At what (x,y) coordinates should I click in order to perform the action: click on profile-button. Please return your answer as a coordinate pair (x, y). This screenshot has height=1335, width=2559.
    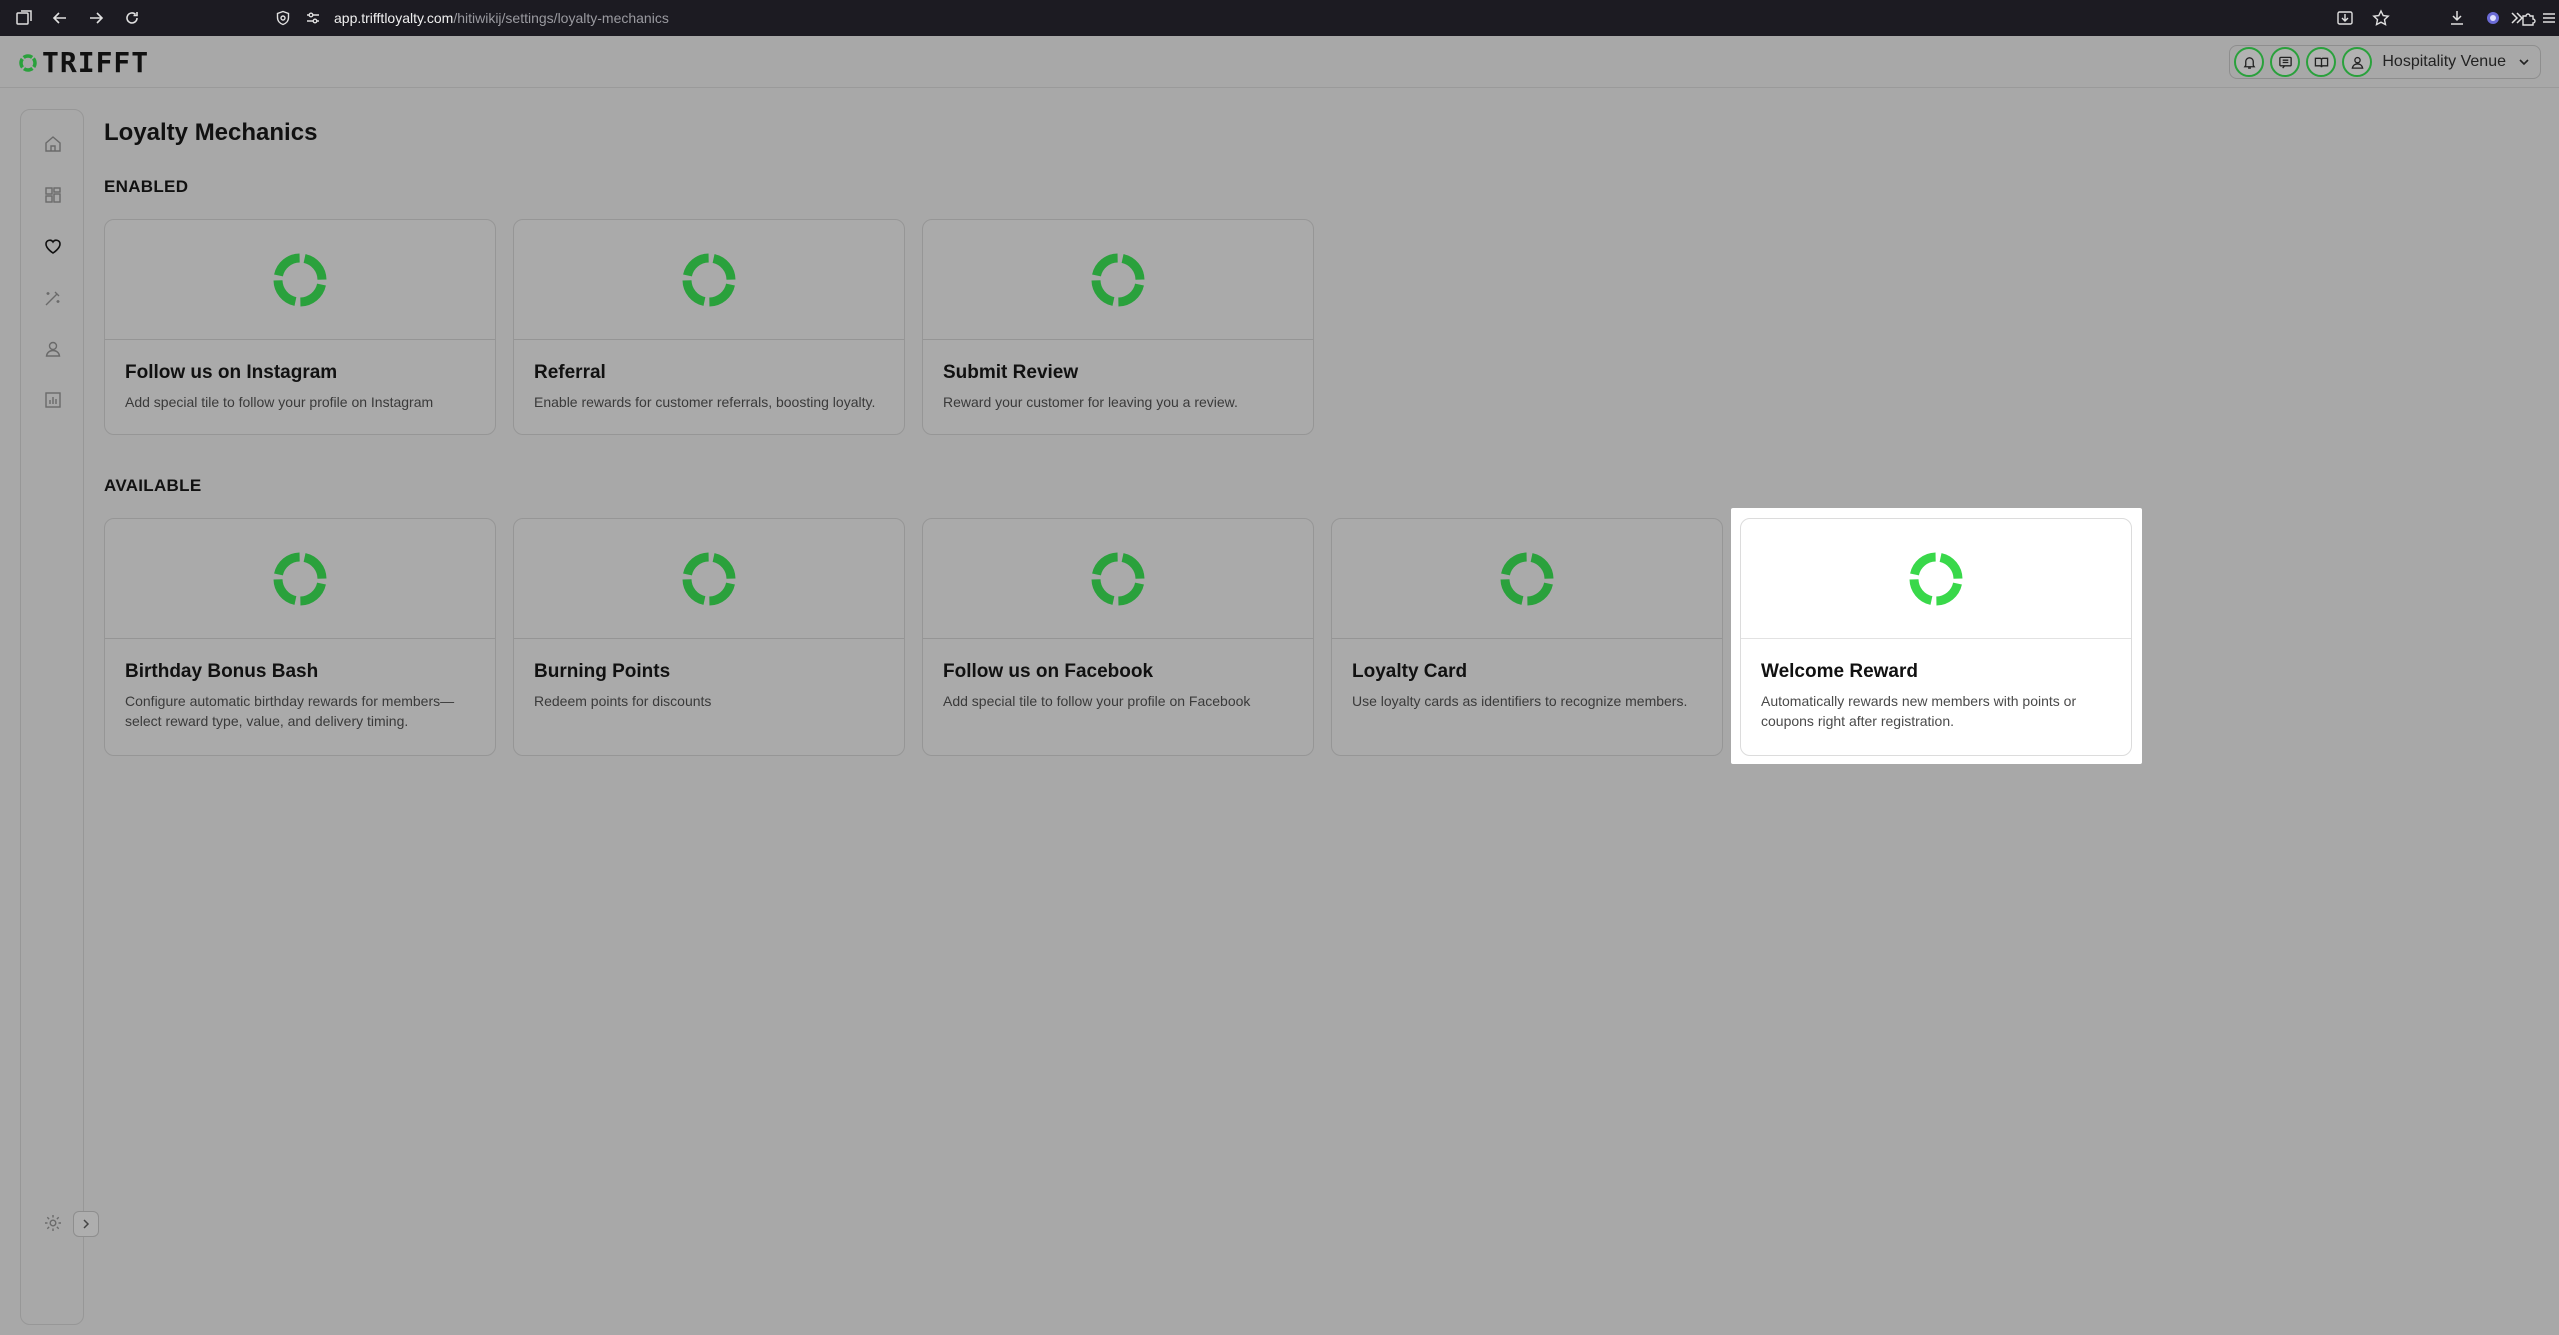
    Looking at the image, I should click on (2357, 62).